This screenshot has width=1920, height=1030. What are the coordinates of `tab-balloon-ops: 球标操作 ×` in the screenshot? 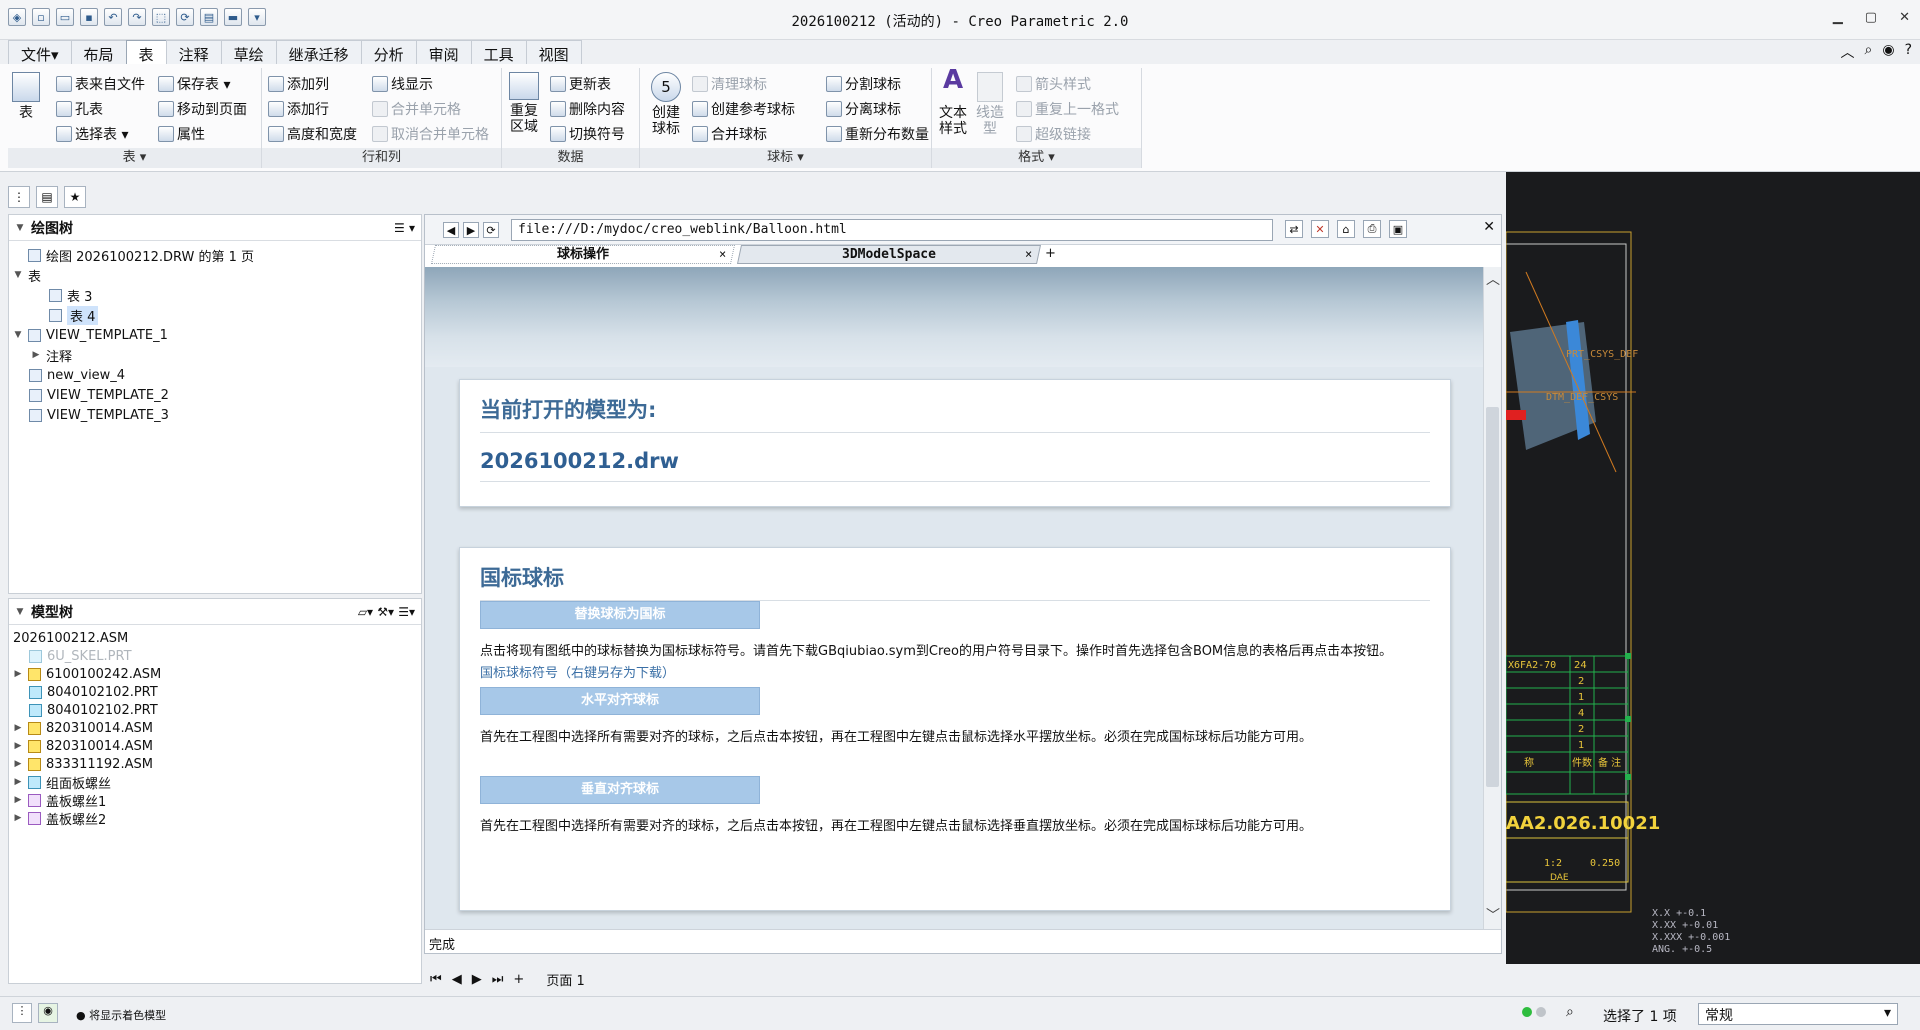 It's located at (583, 254).